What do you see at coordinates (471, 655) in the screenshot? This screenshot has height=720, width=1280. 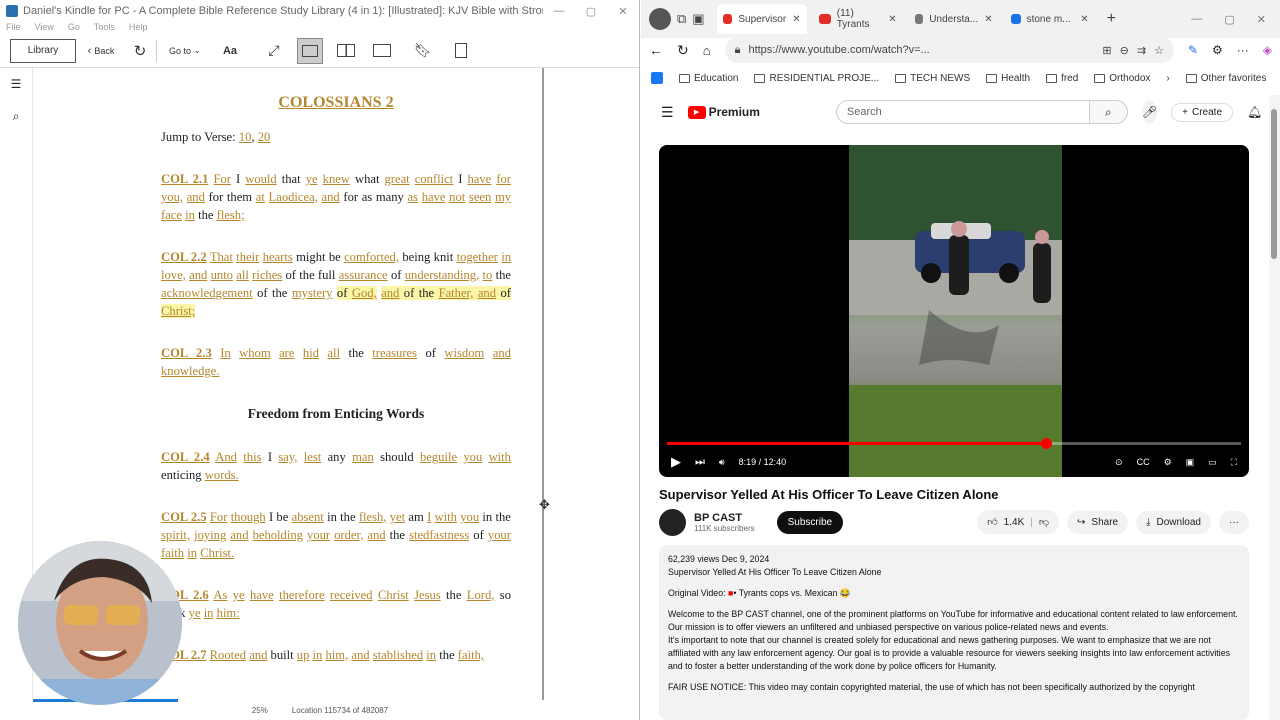 I see `word-link: faith,` at bounding box center [471, 655].